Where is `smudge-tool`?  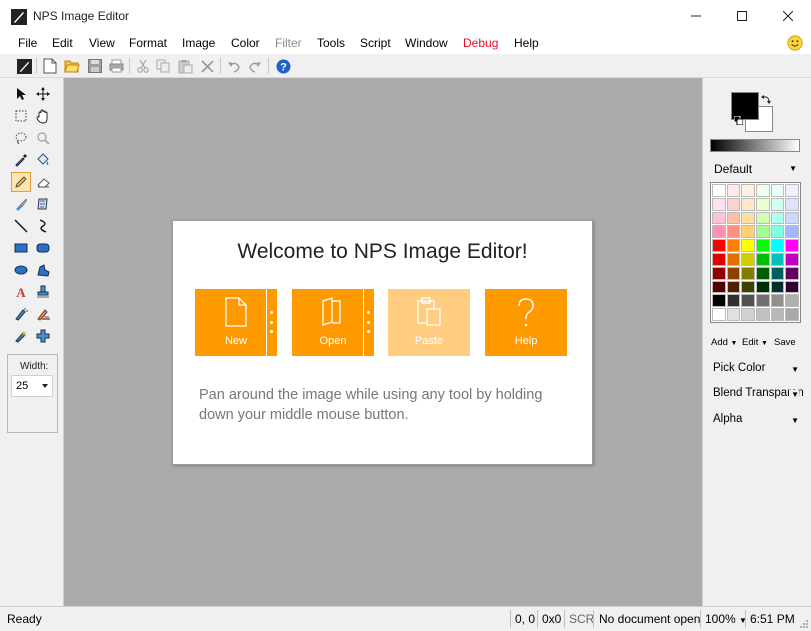 smudge-tool is located at coordinates (21, 336).